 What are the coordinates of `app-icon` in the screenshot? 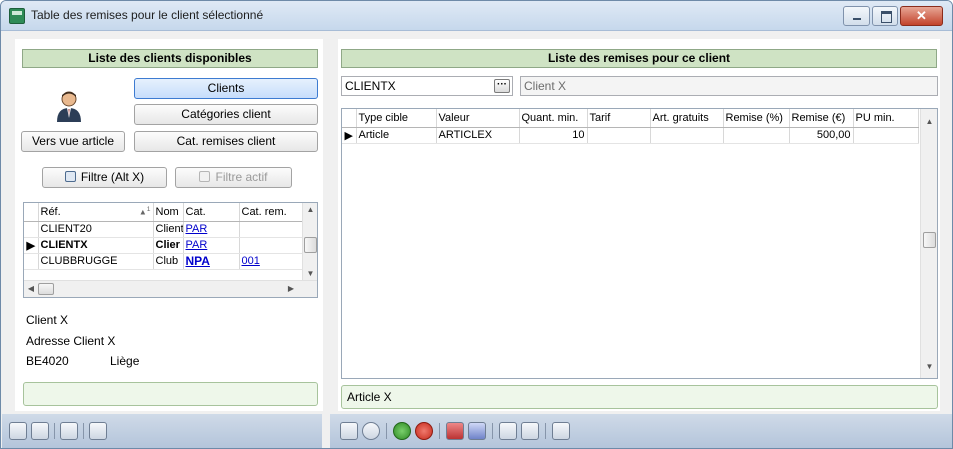 It's located at (17, 16).